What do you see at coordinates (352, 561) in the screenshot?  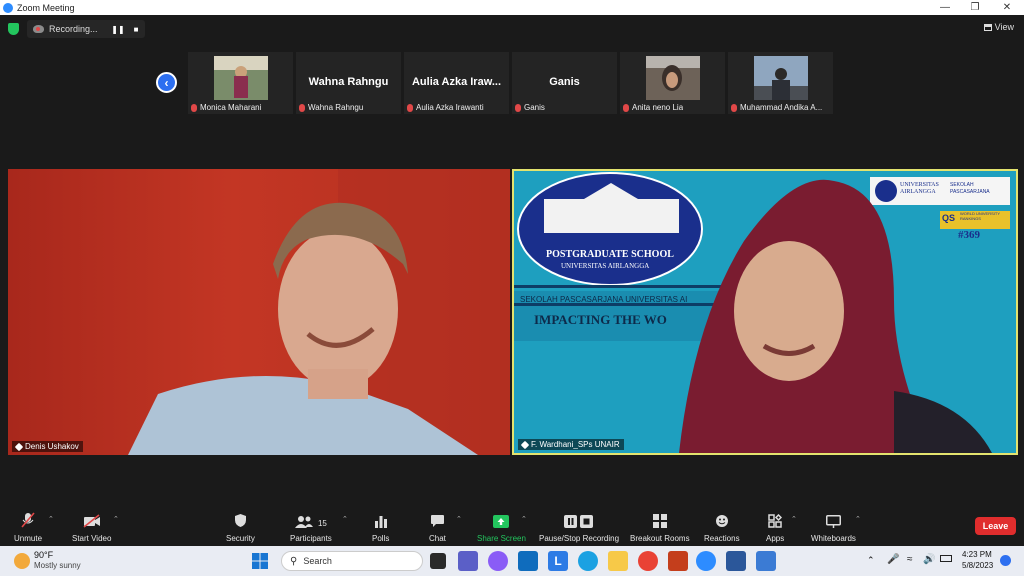 I see `taskbar-search-box: ⚲ Search` at bounding box center [352, 561].